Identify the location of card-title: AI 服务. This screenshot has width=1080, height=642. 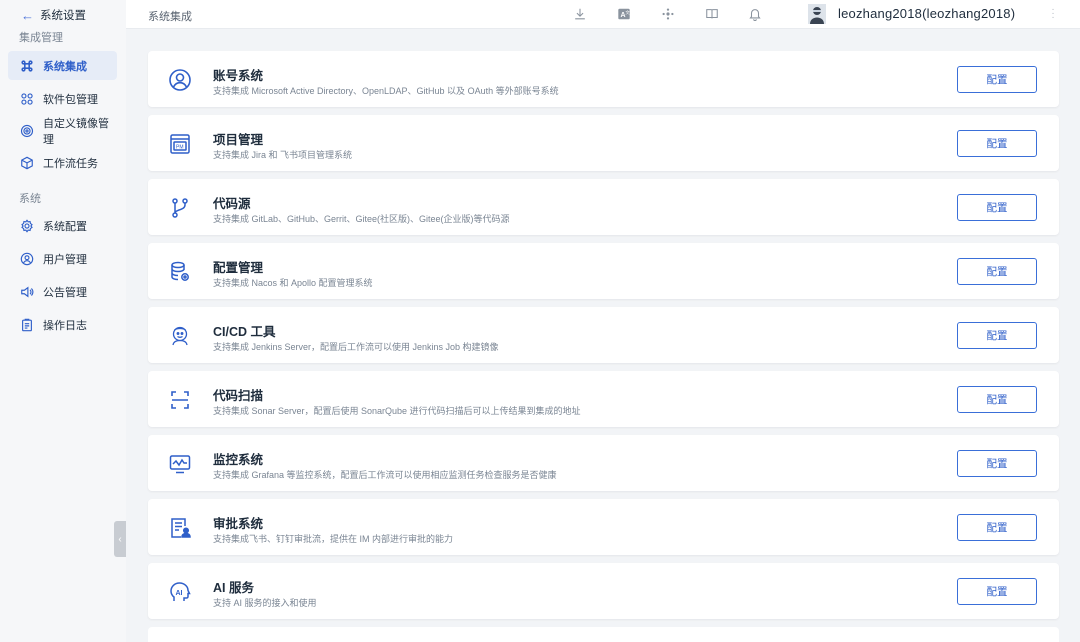
(233, 588).